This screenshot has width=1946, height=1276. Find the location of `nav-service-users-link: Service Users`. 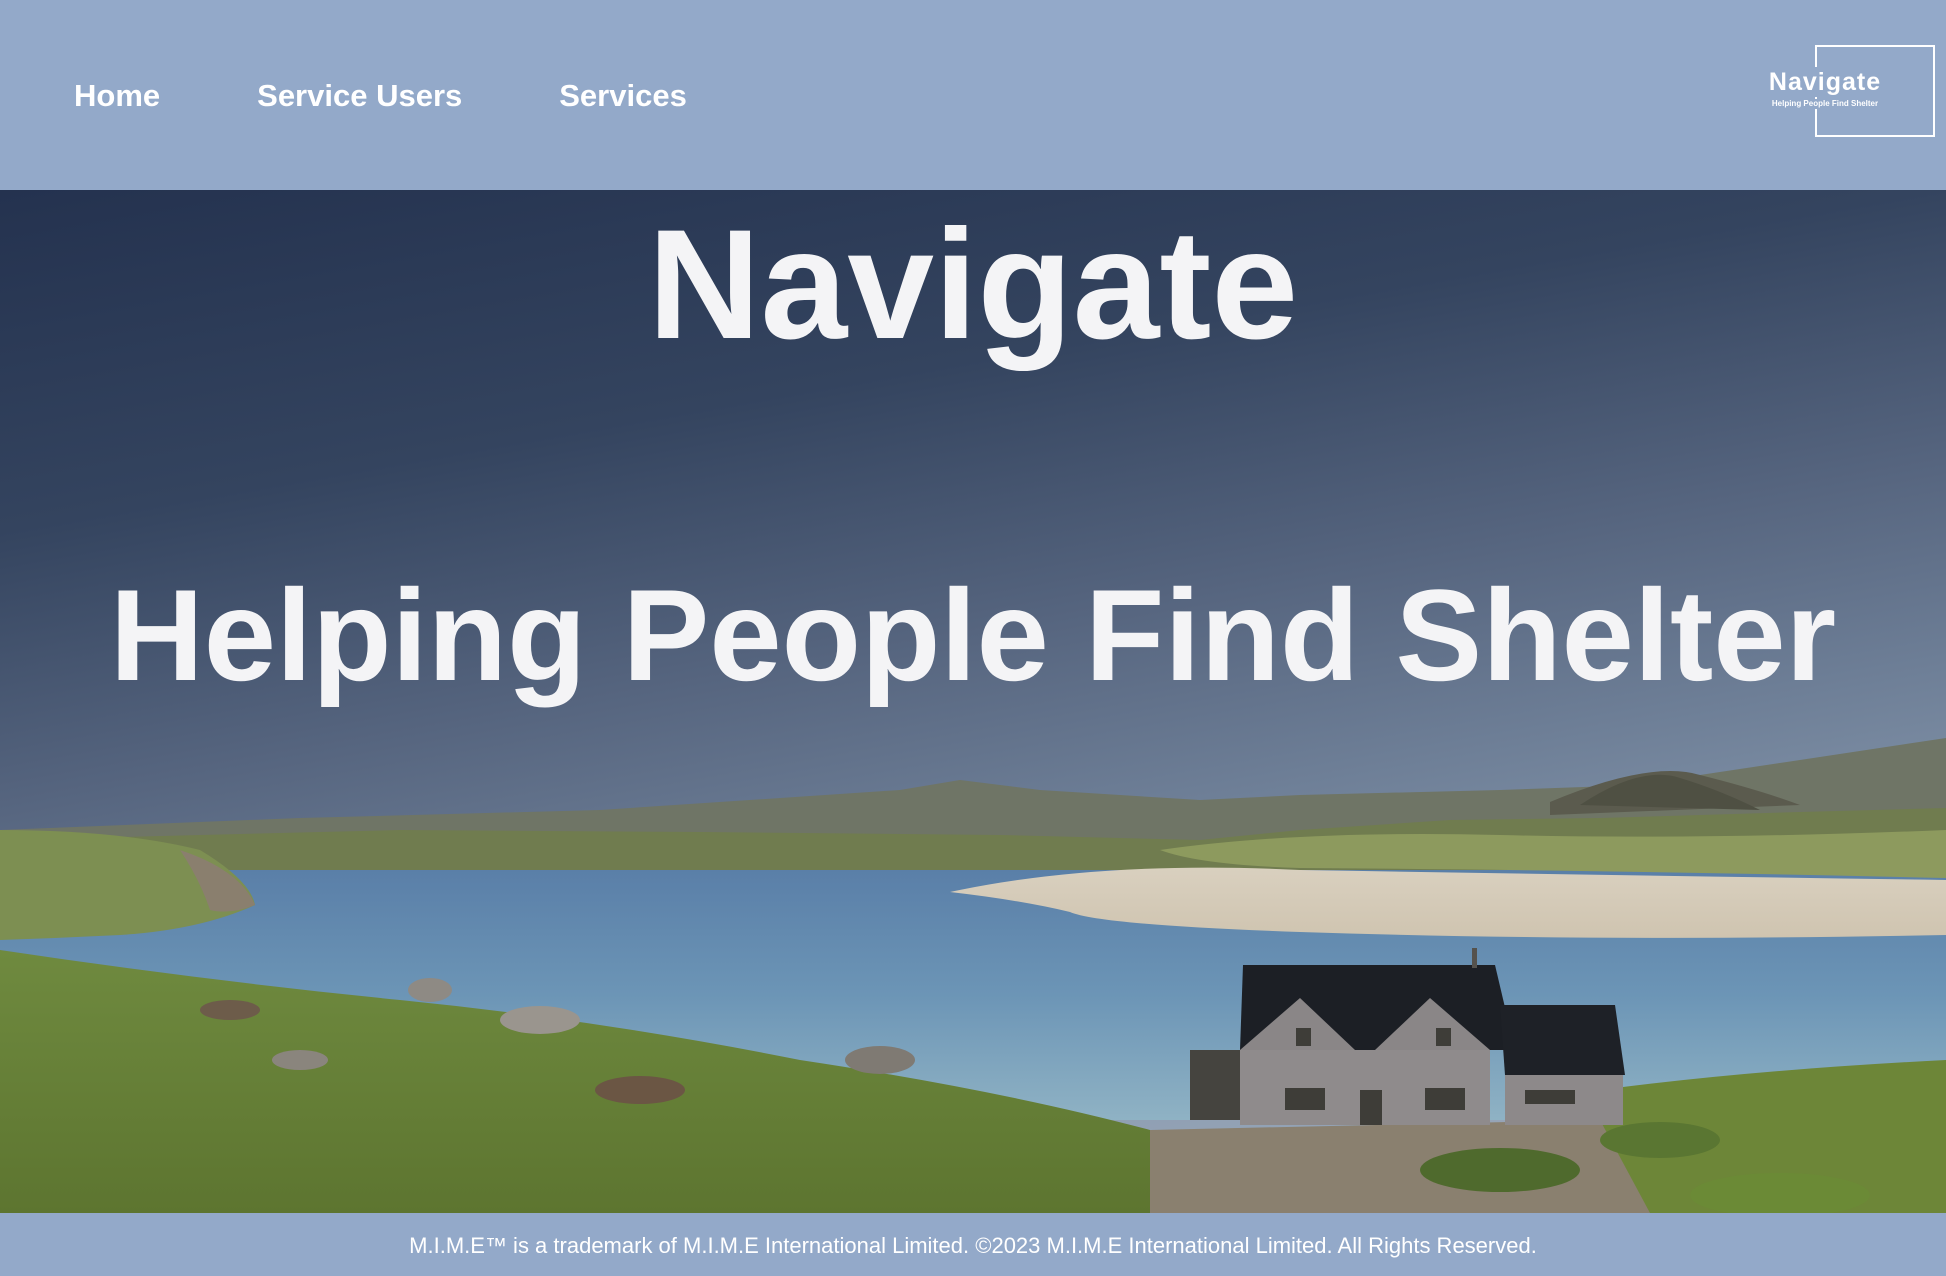

nav-service-users-link: Service Users is located at coordinates (359, 96).